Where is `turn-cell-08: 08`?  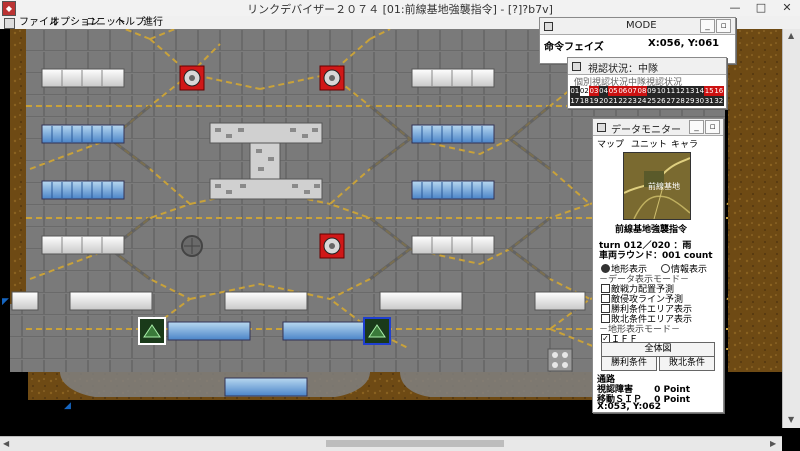 turn-cell-08: 08 is located at coordinates (642, 91).